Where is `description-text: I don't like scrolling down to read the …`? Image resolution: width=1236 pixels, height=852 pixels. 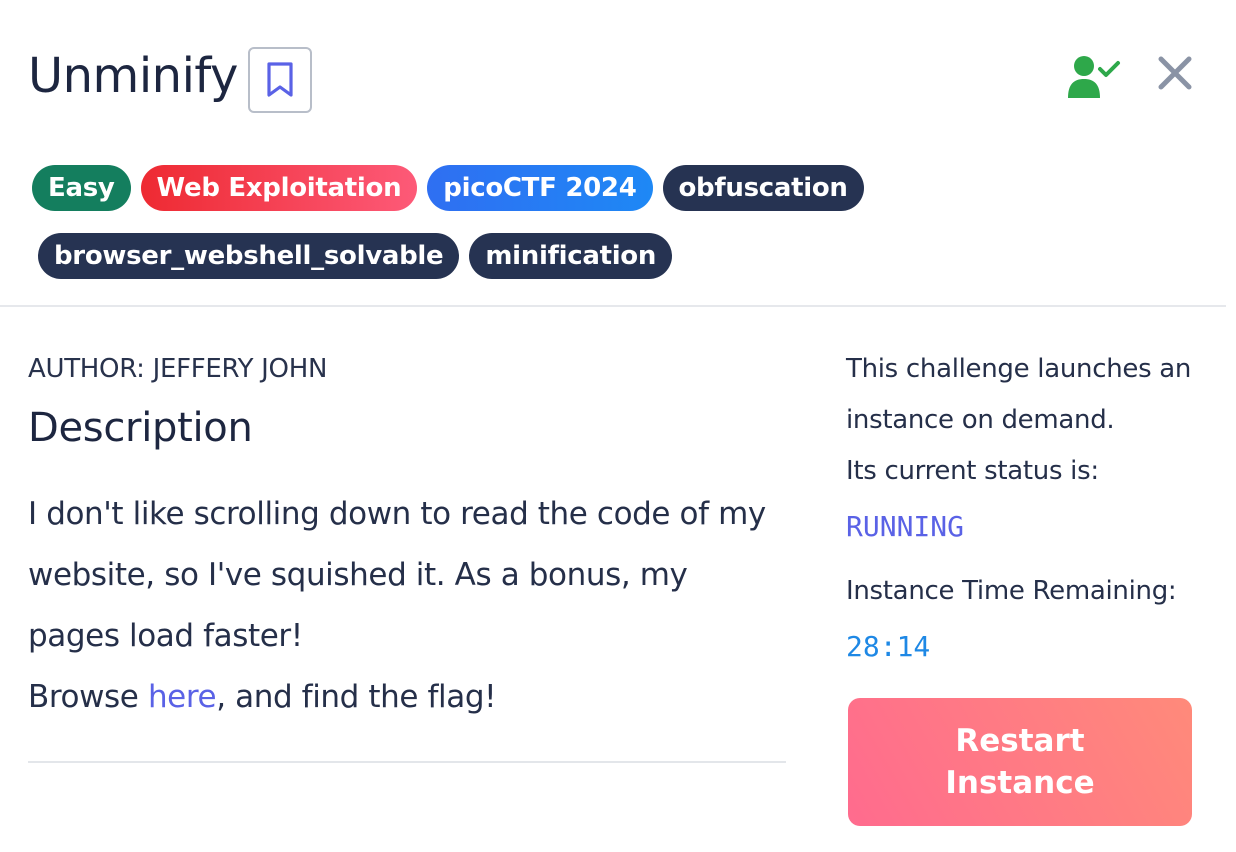
description-text: I don't like scrolling down to read the … is located at coordinates (397, 575).